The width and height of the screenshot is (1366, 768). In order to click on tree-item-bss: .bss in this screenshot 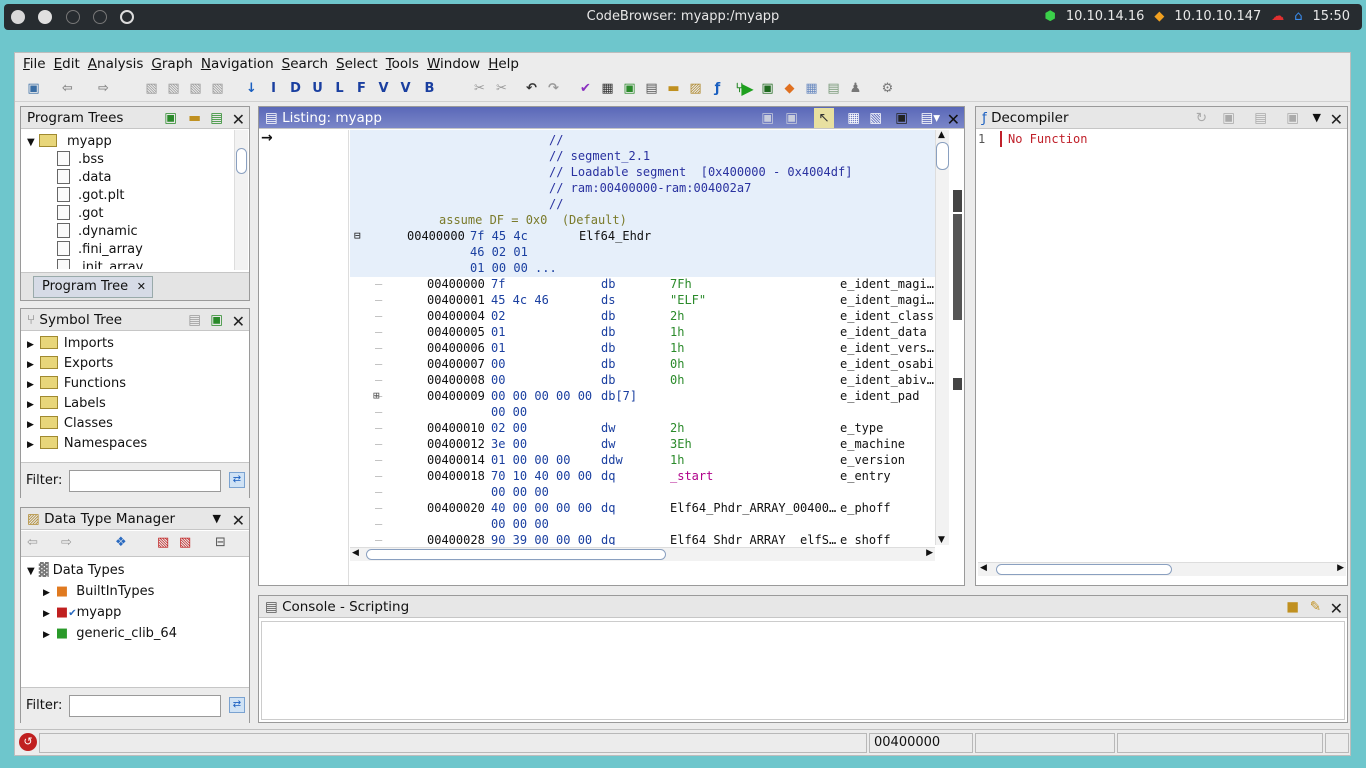, I will do `click(80, 160)`.